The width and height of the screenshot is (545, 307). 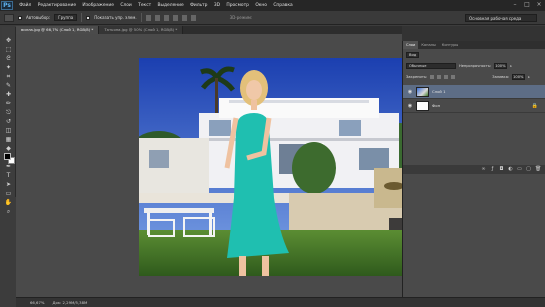 What do you see at coordinates (70, 302) in the screenshot?
I see `document-size: Док: 2,29M/5,38M` at bounding box center [70, 302].